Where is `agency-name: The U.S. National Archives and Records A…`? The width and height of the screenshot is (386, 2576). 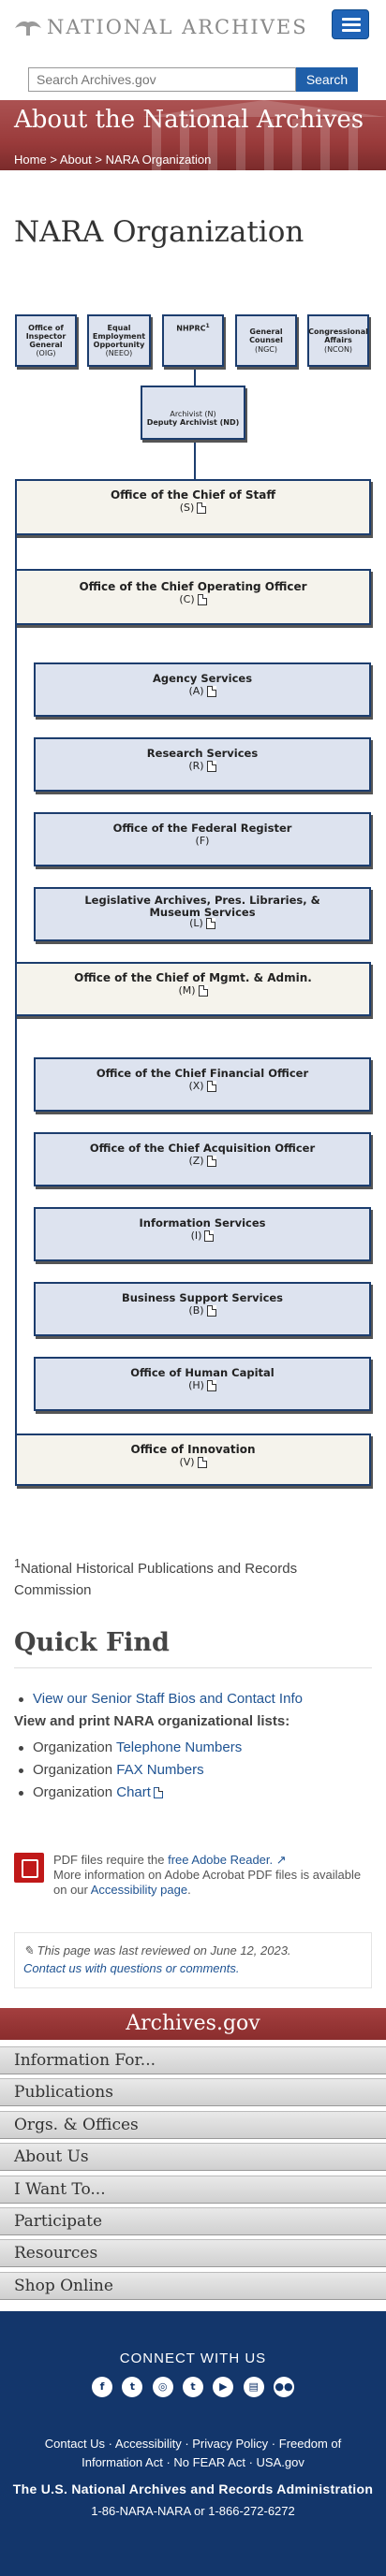
agency-name: The U.S. National Archives and Records A… is located at coordinates (193, 2488).